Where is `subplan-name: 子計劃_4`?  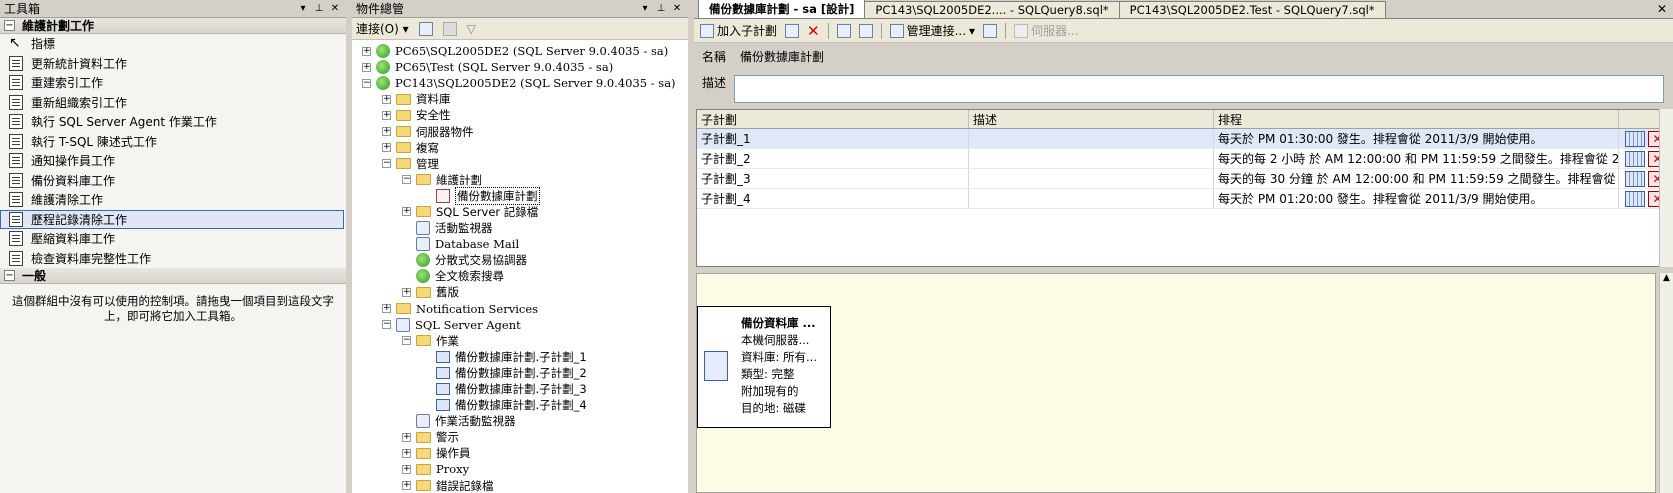
subplan-name: 子計劃_4 is located at coordinates (833, 198).